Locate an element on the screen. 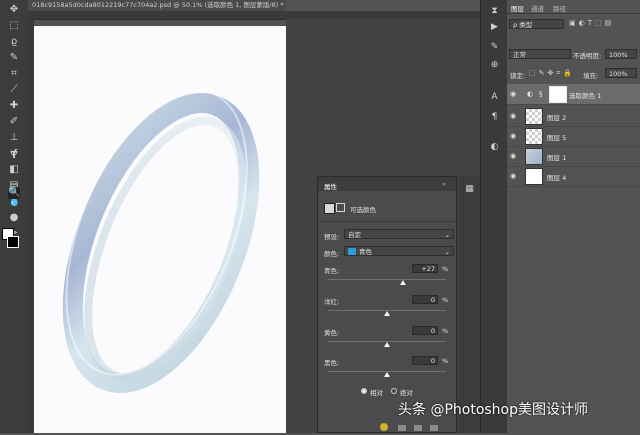 This screenshot has height=435, width=640. fill-label: 填充: is located at coordinates (591, 76).